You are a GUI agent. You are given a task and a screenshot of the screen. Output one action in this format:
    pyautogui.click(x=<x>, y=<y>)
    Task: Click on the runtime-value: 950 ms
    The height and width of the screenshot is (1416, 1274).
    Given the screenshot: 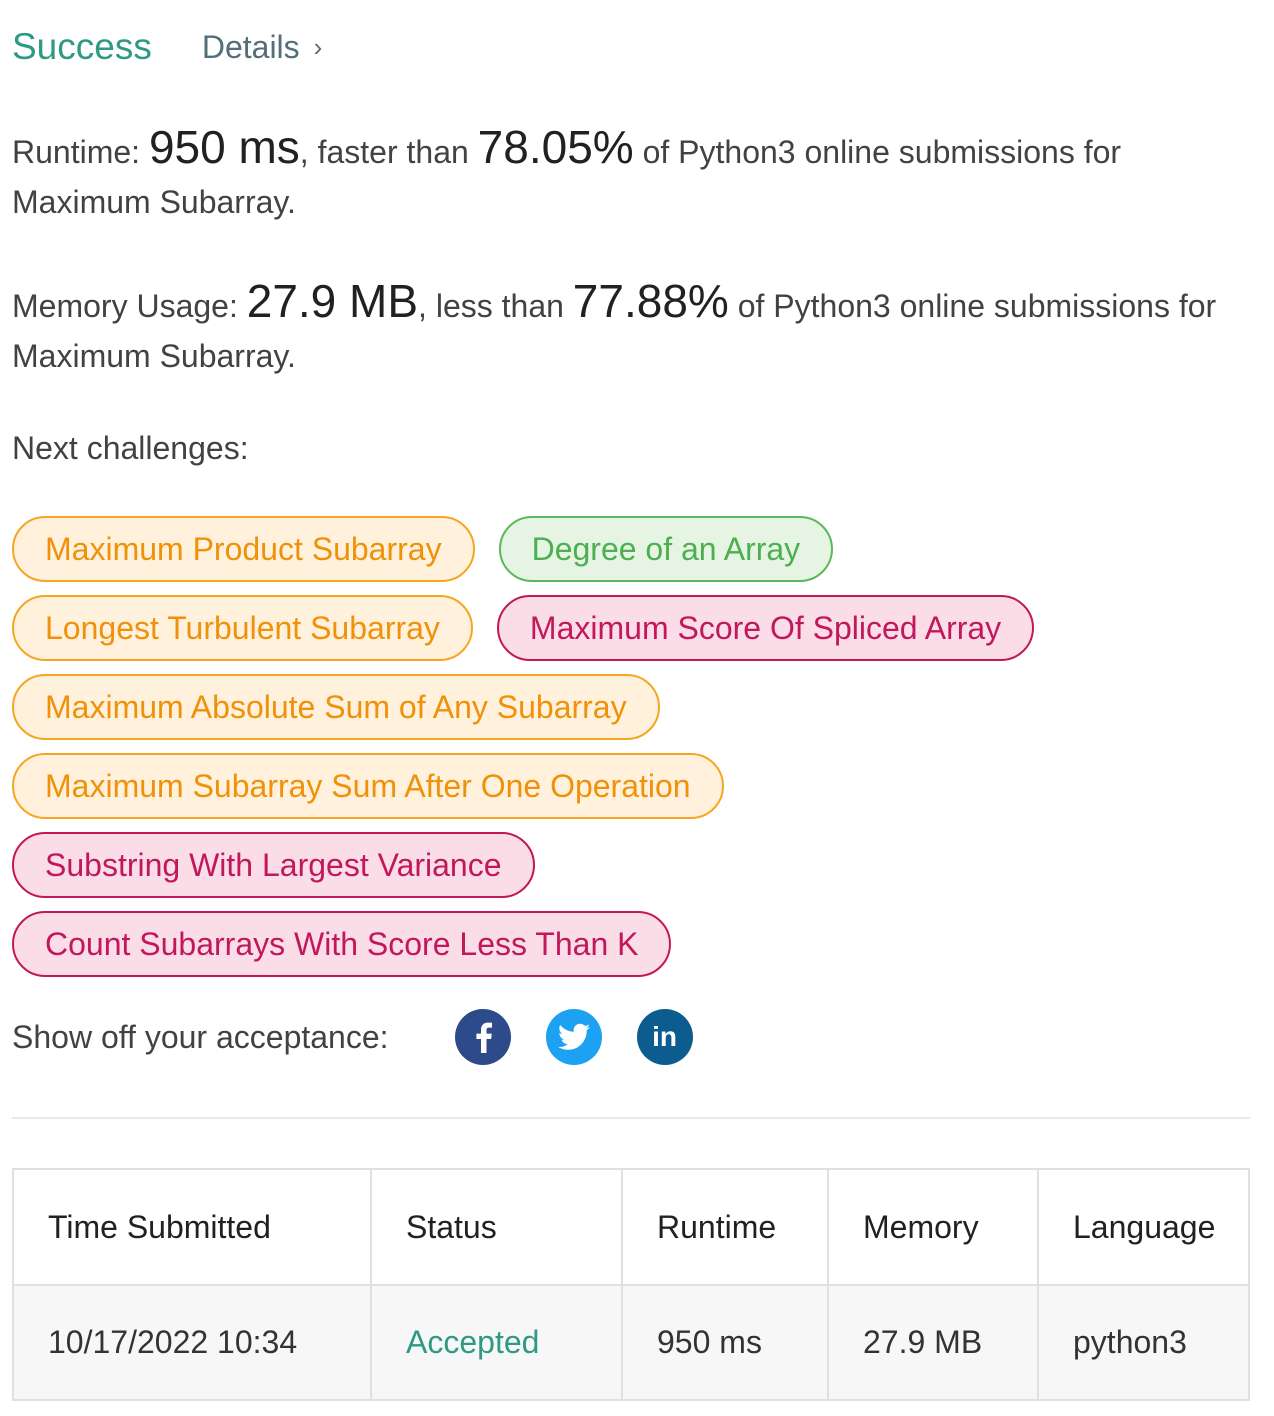 What is the action you would take?
    pyautogui.click(x=224, y=147)
    